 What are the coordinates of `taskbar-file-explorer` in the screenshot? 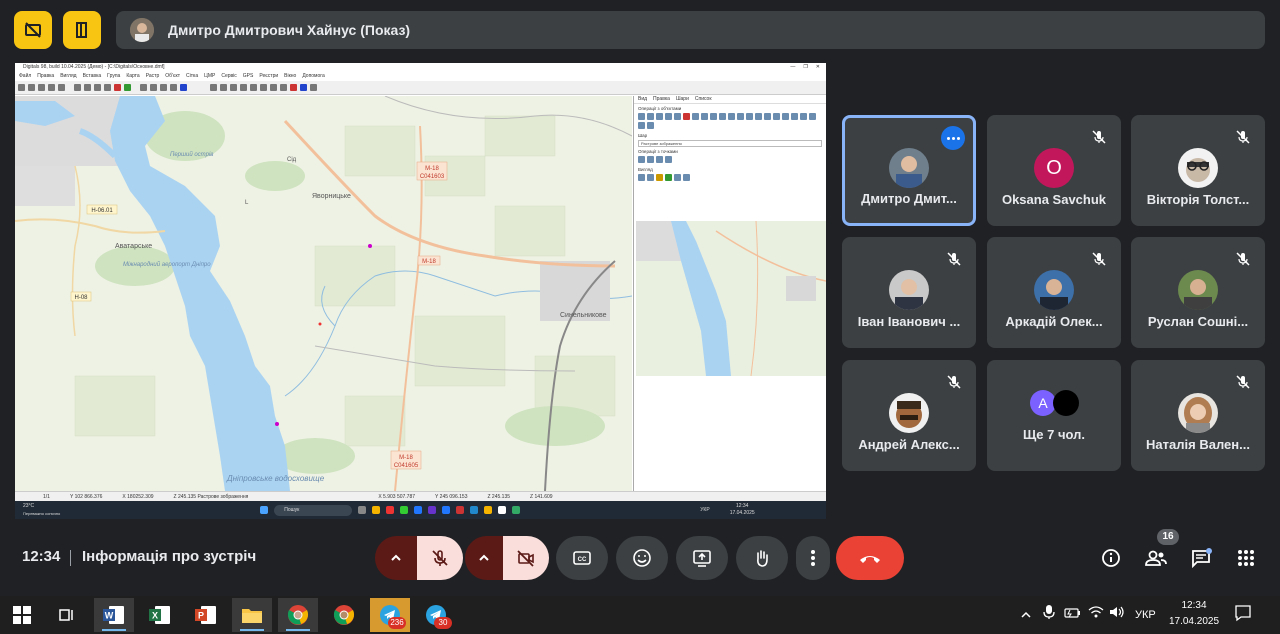 It's located at (252, 615).